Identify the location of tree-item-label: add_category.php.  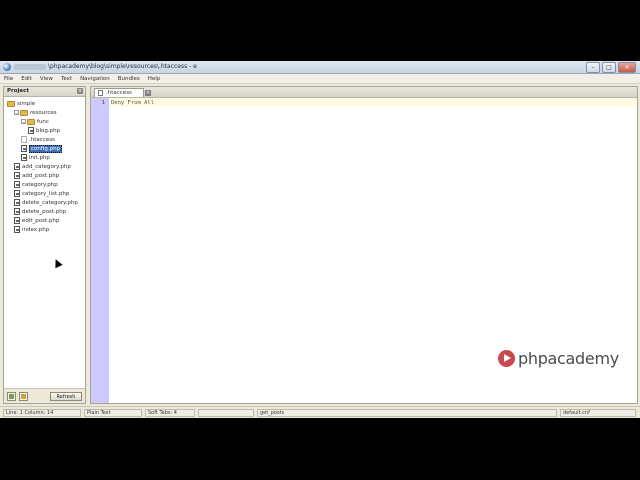
(46, 166).